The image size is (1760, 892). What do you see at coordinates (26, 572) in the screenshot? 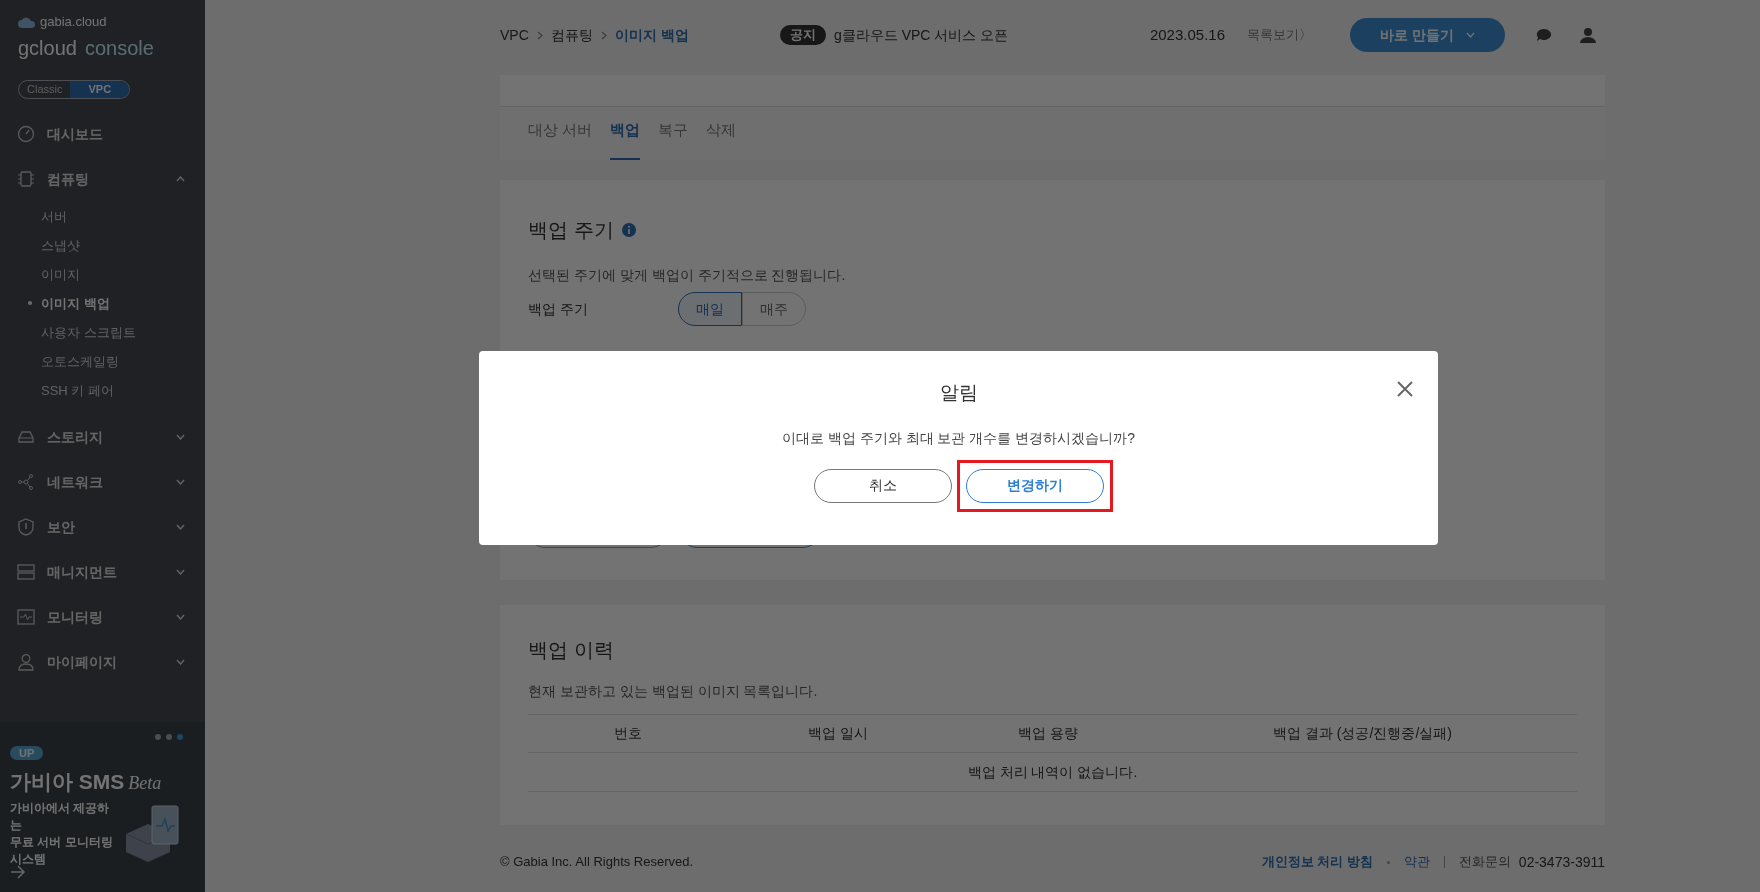
I see `server-icon` at bounding box center [26, 572].